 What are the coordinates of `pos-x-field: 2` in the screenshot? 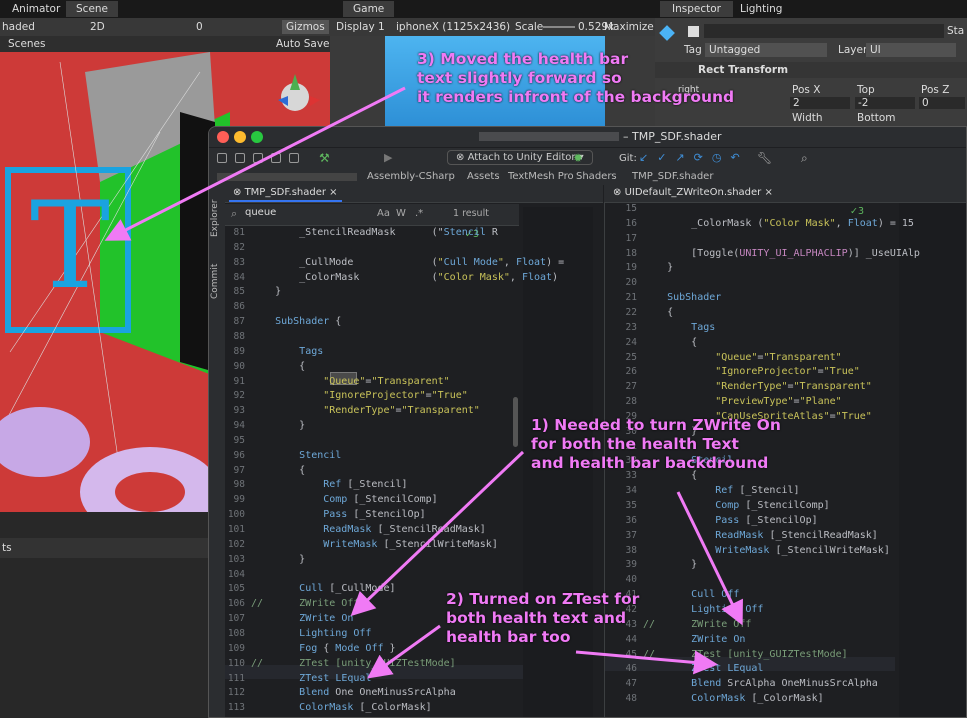 It's located at (820, 103).